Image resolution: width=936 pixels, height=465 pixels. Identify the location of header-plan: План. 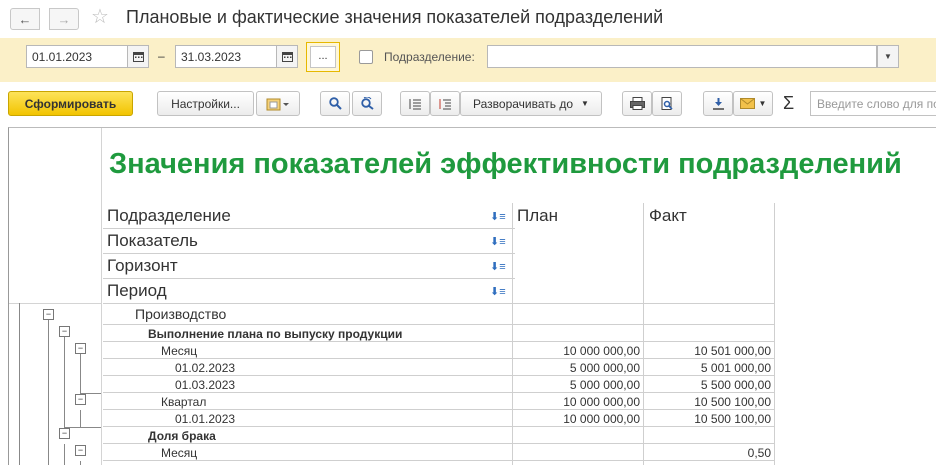
(537, 216).